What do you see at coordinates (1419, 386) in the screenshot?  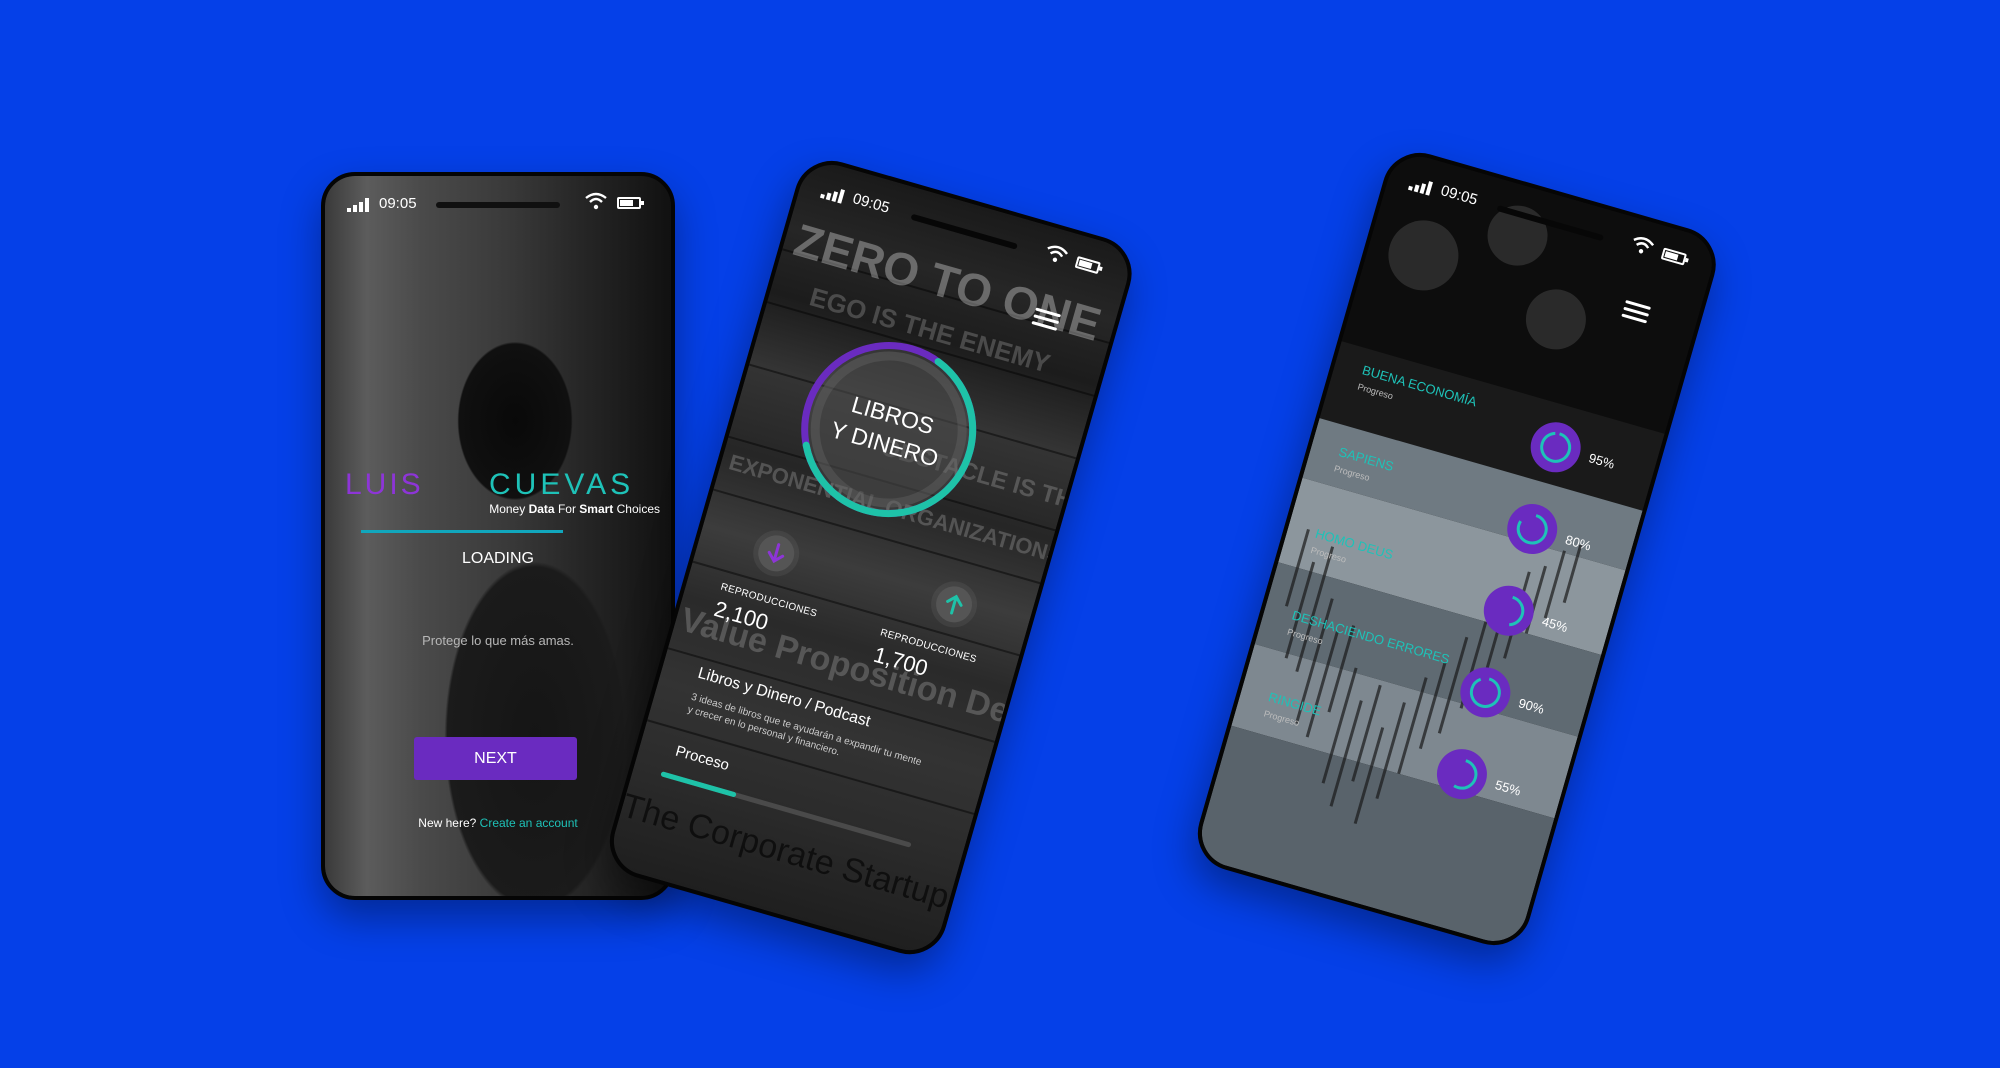 I see `book-name: BUENA ECONOMÍA` at bounding box center [1419, 386].